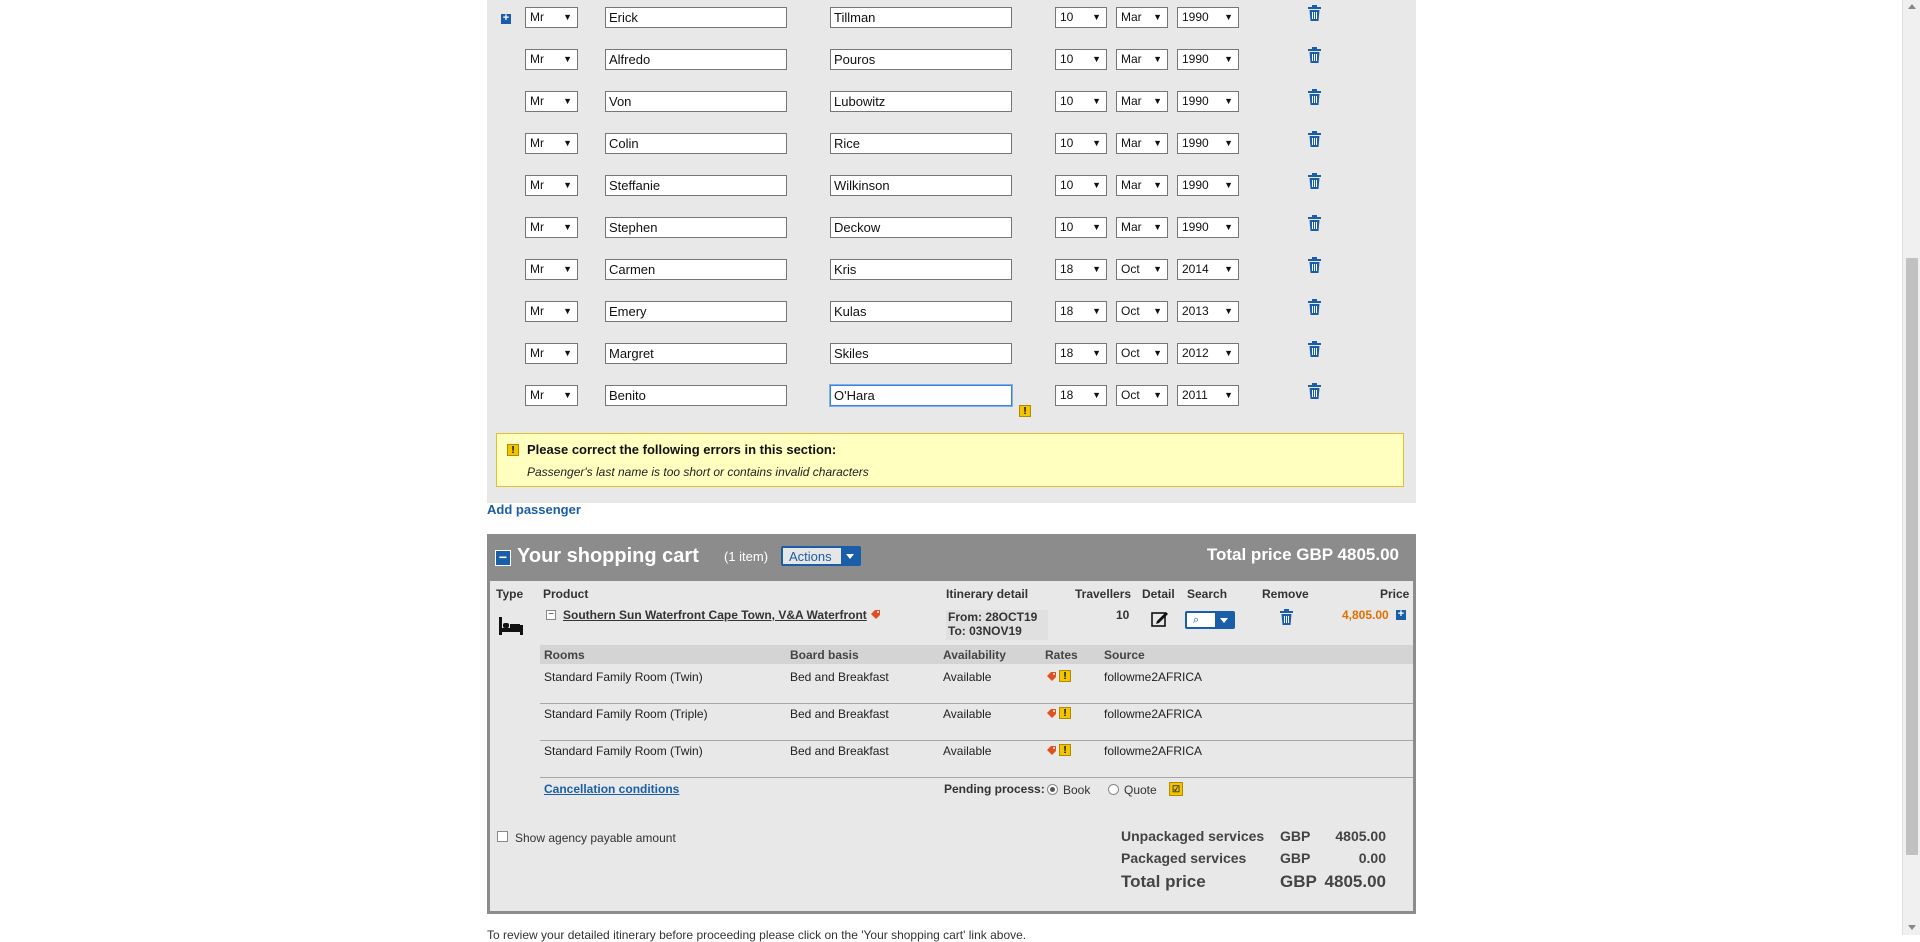  What do you see at coordinates (696, 353) in the screenshot?
I see `first-name-input: Margret` at bounding box center [696, 353].